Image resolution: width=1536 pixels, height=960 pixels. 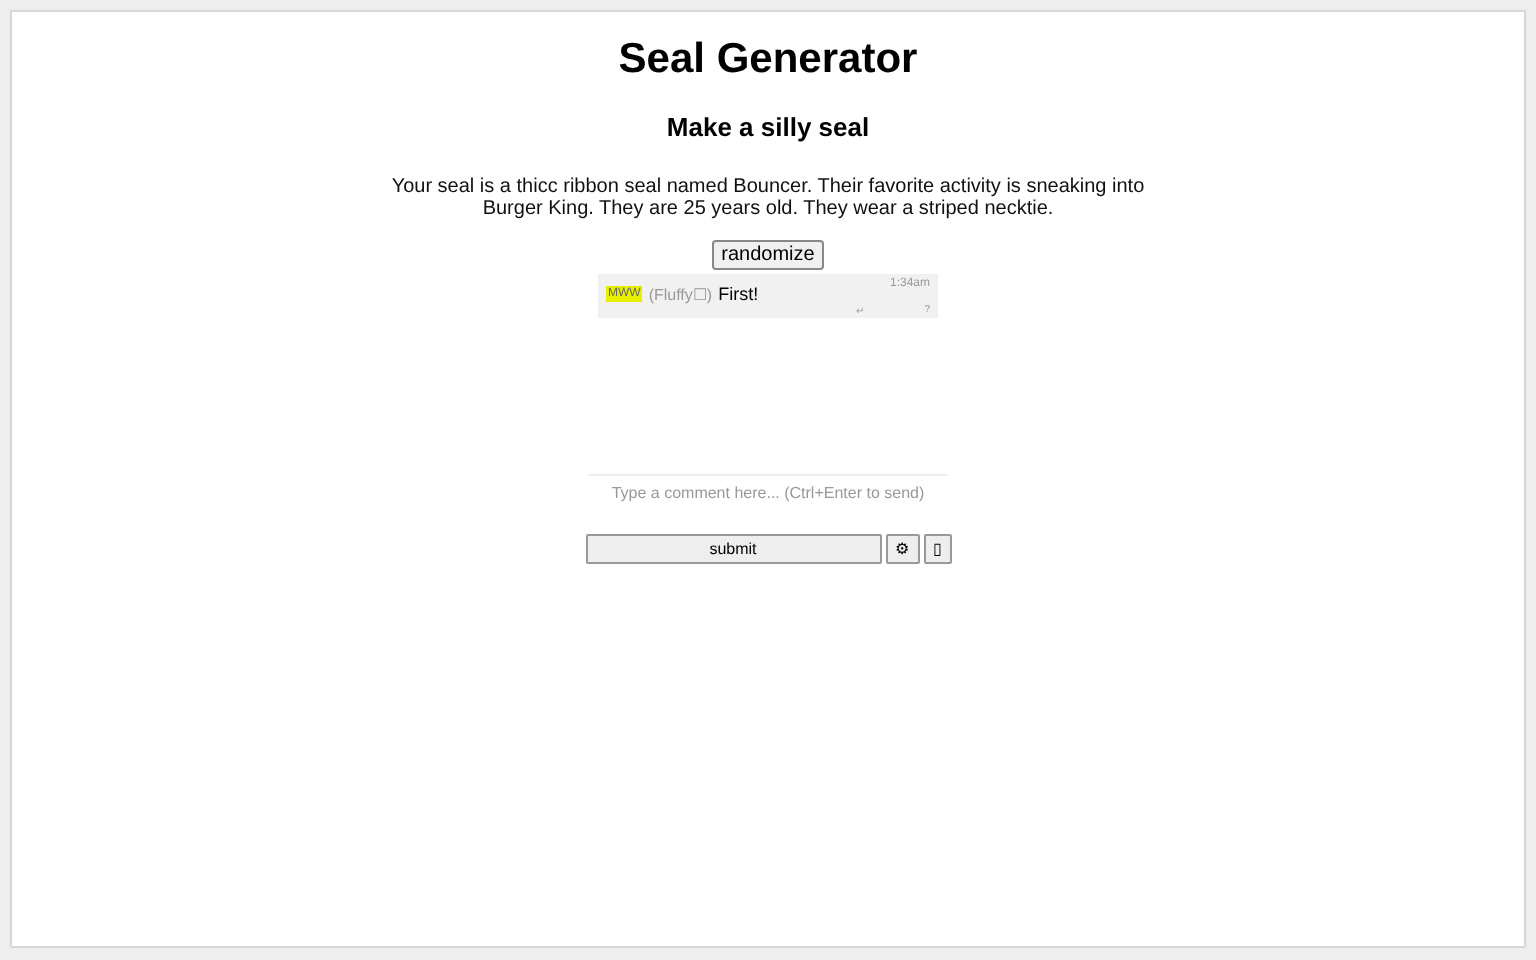 I want to click on page-subtitle: Make a silly seal, so click(x=768, y=127).